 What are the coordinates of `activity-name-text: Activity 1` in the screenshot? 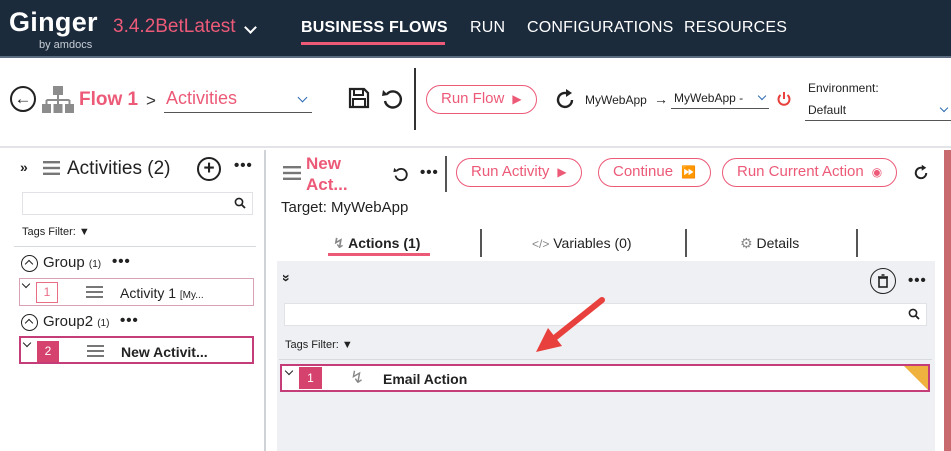 It's located at (148, 293).